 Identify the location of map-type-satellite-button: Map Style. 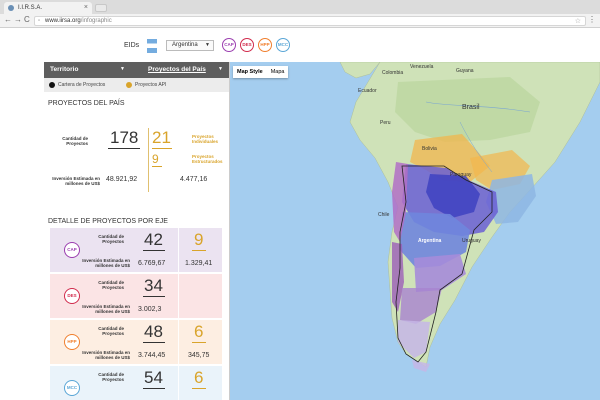
(250, 72).